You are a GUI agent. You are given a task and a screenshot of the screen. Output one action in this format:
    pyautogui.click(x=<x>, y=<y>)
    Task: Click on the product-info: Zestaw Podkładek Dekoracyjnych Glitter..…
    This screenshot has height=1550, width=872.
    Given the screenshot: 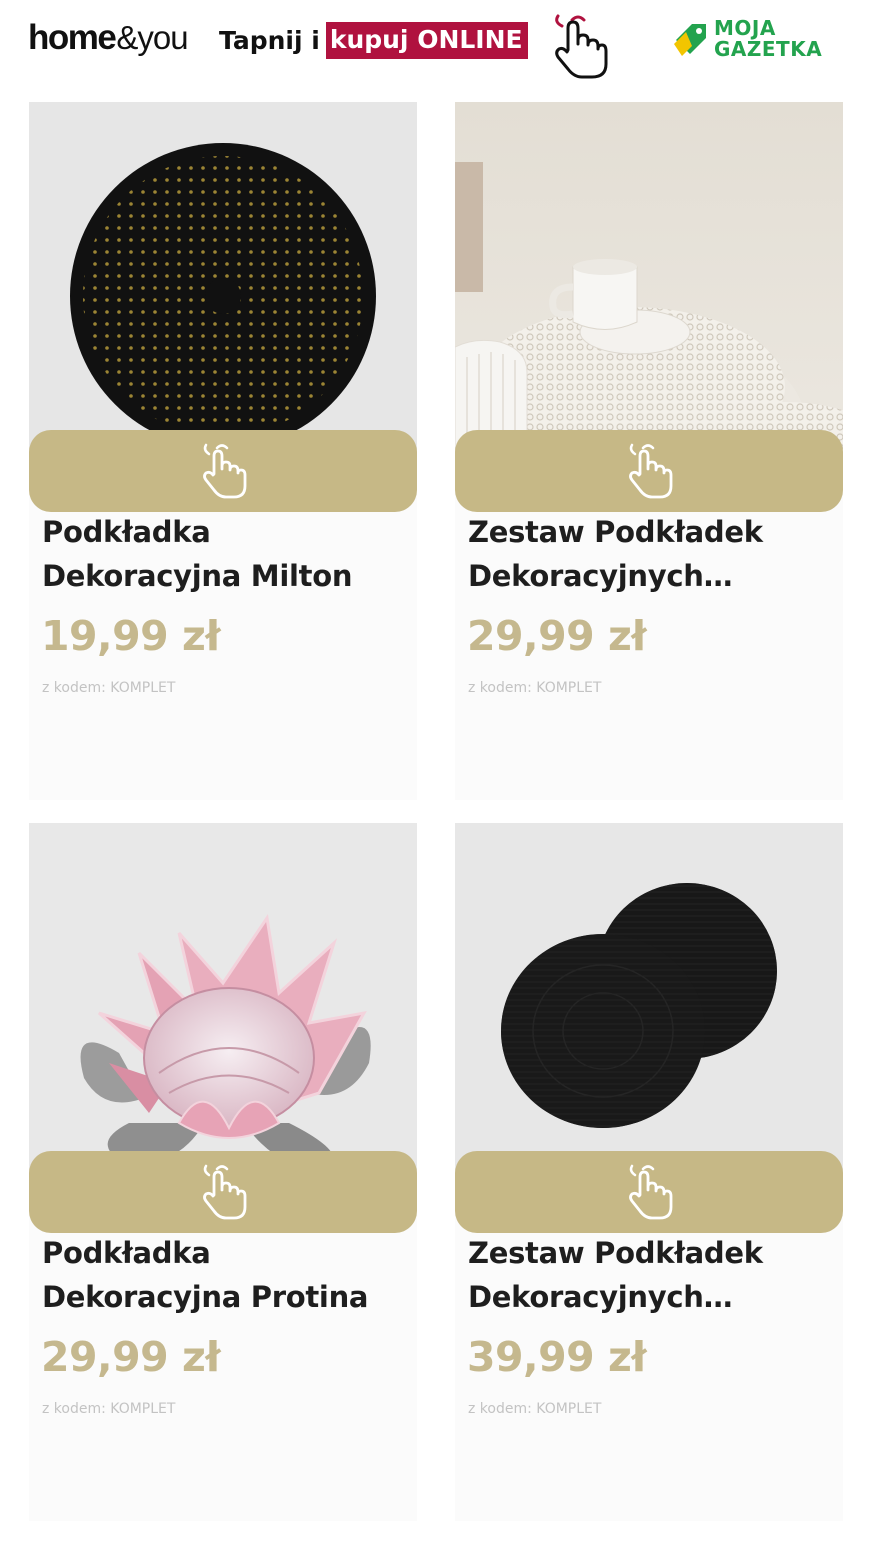 What is the action you would take?
    pyautogui.click(x=649, y=1366)
    